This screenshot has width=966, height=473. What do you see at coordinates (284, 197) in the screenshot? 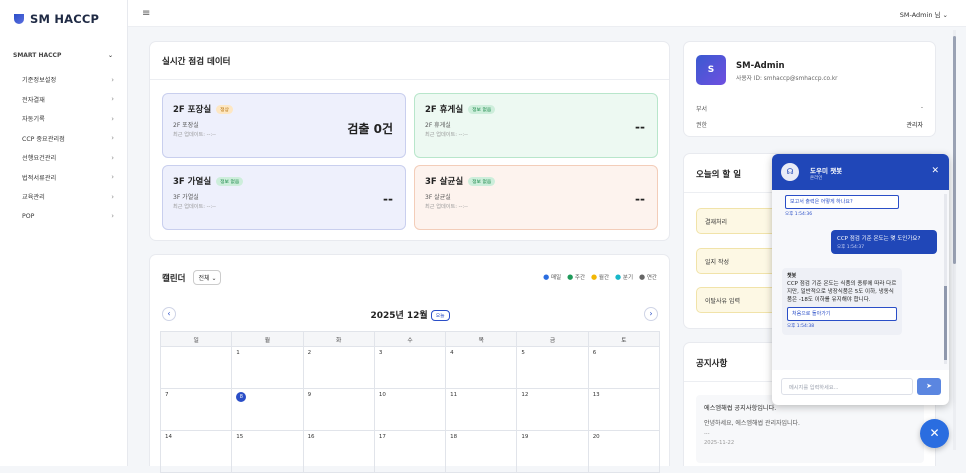
I see `inspection-card-3f-heating: 3F 가열실 정보 없음 3F 가열실 최근 업데이트: --:-- --` at bounding box center [284, 197].